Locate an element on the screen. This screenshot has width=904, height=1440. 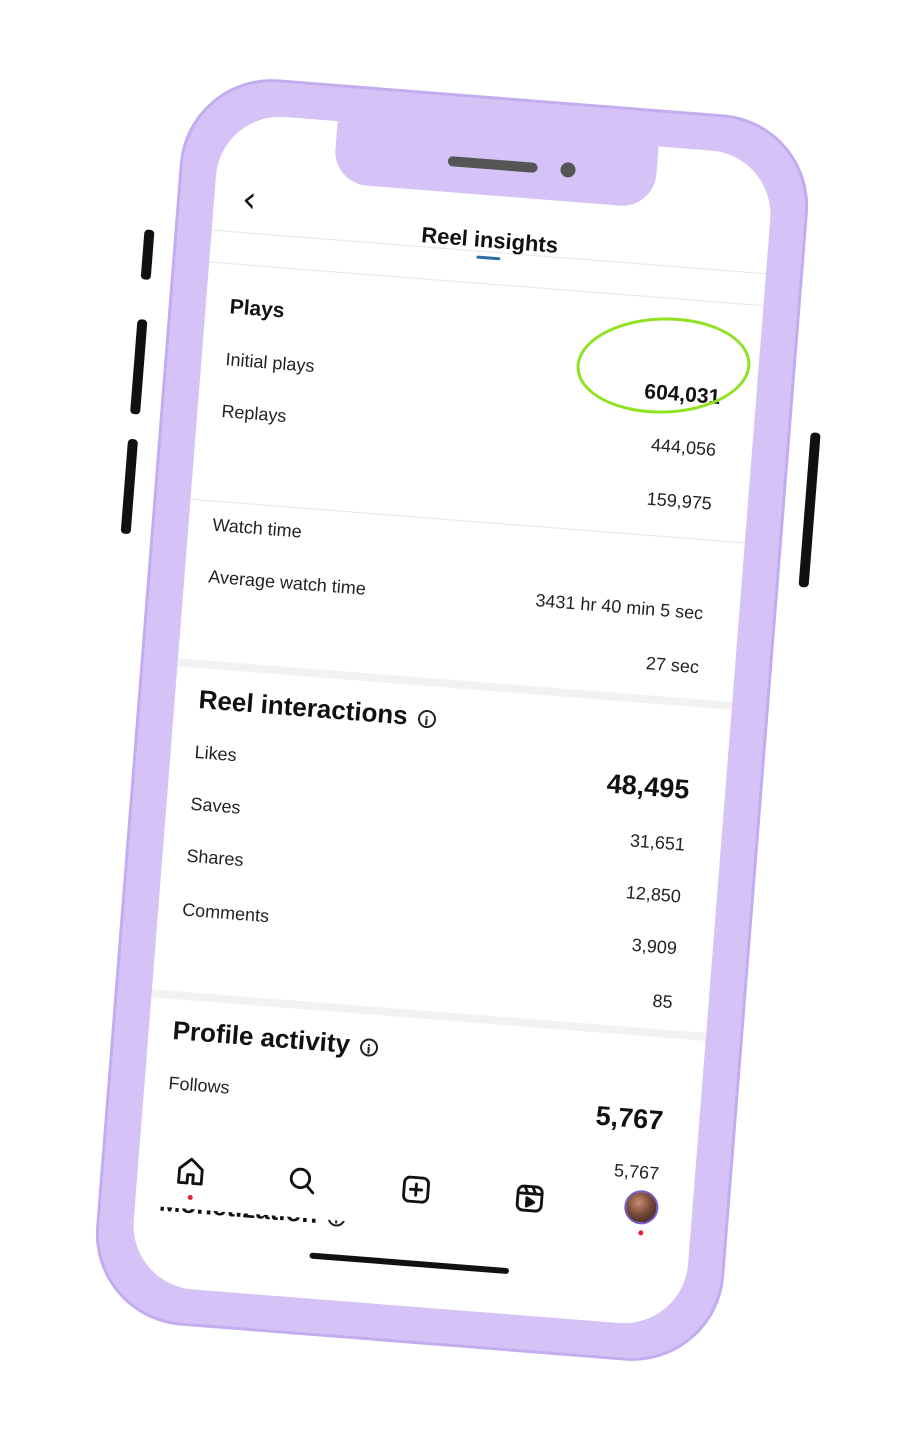
likes-label: Likes is located at coordinates (215, 753).